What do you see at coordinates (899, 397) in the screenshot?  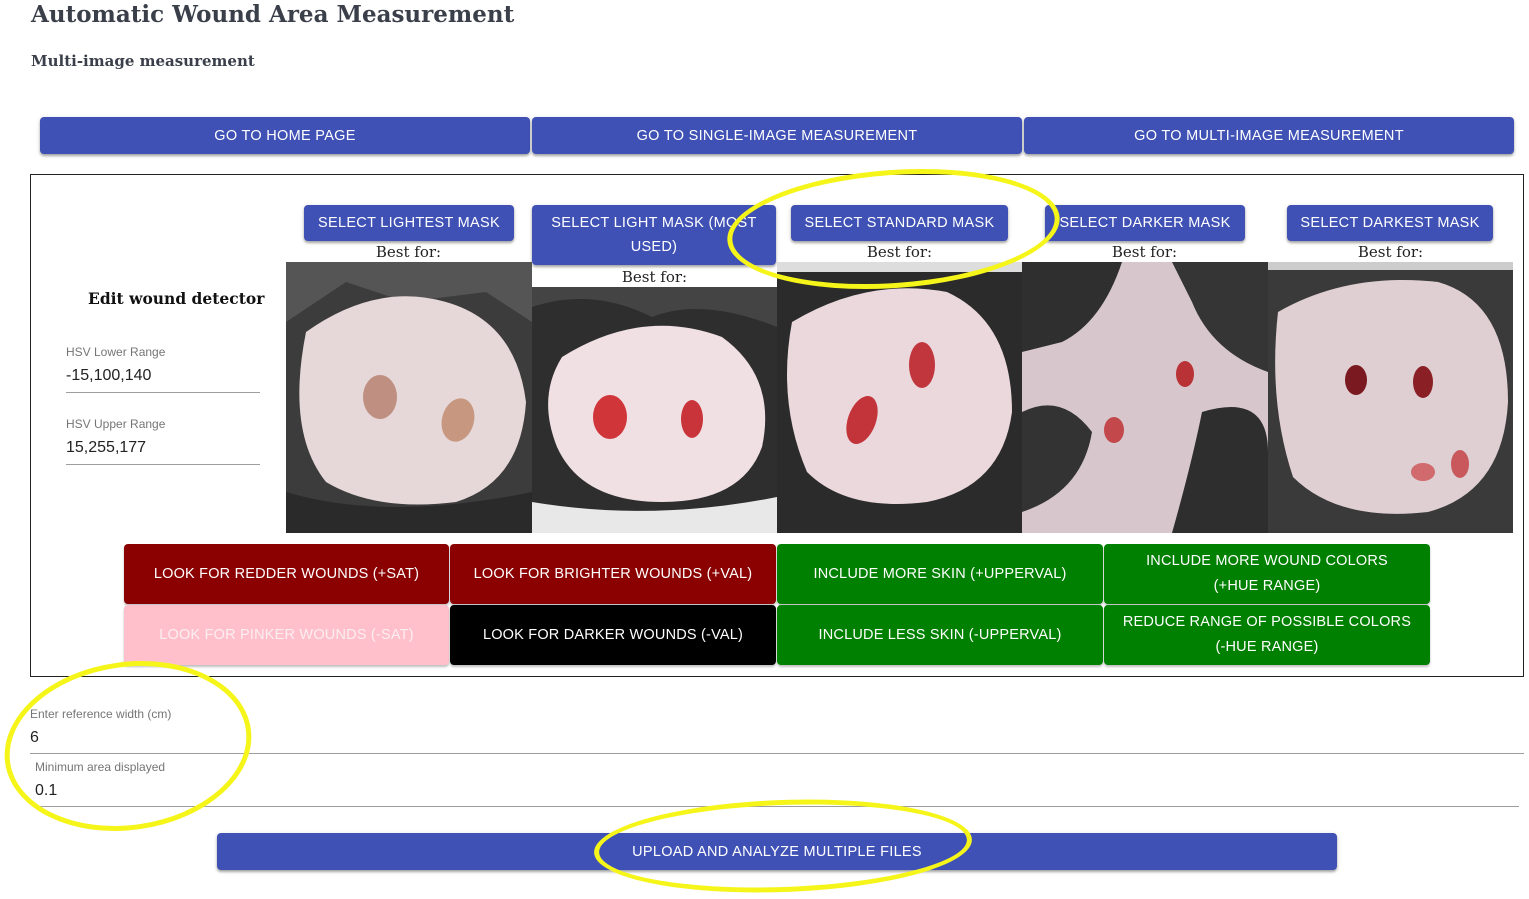 I see `standard-mask-example-image` at bounding box center [899, 397].